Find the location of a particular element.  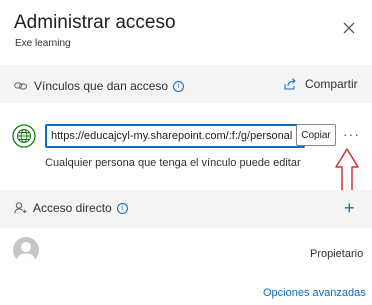

links-section-title: Vínculos que dan acceso i is located at coordinates (99, 86).